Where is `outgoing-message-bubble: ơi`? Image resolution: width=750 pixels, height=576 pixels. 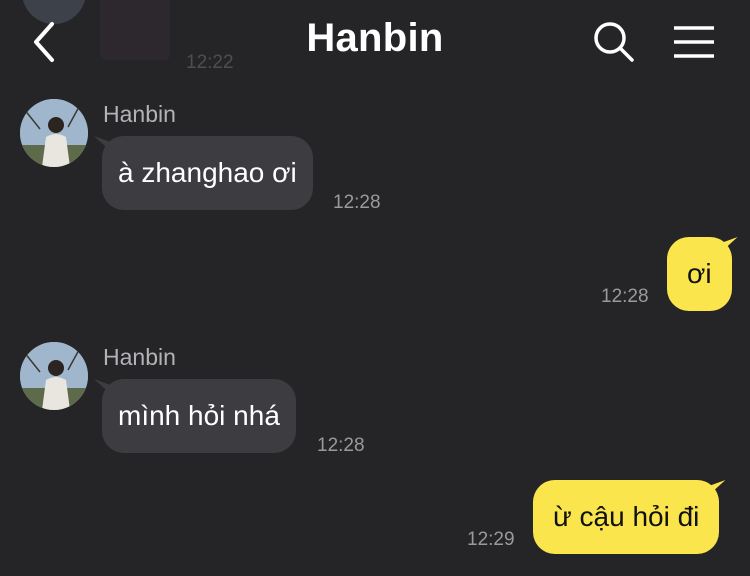 outgoing-message-bubble: ơi is located at coordinates (699, 274).